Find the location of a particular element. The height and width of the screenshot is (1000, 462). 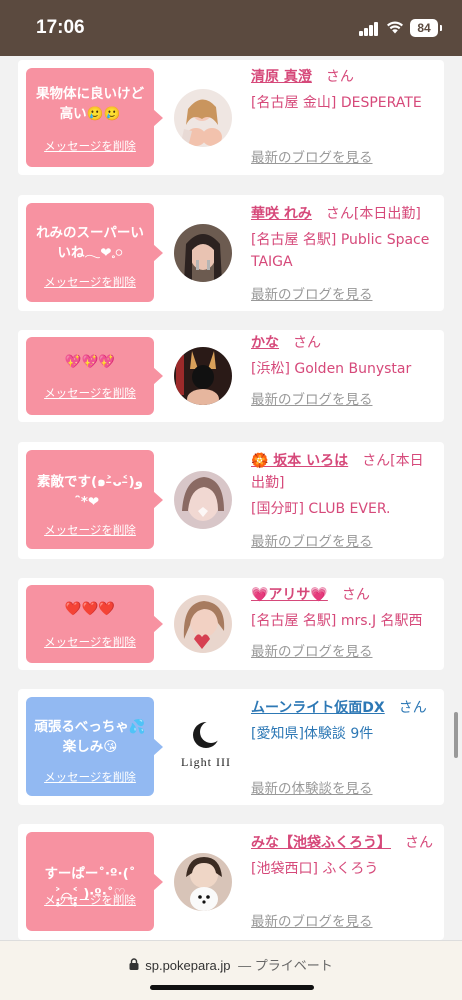

girl-info: ムーンライト仮面DX さん [愛知県]体験談 9件 is located at coordinates (342, 721).